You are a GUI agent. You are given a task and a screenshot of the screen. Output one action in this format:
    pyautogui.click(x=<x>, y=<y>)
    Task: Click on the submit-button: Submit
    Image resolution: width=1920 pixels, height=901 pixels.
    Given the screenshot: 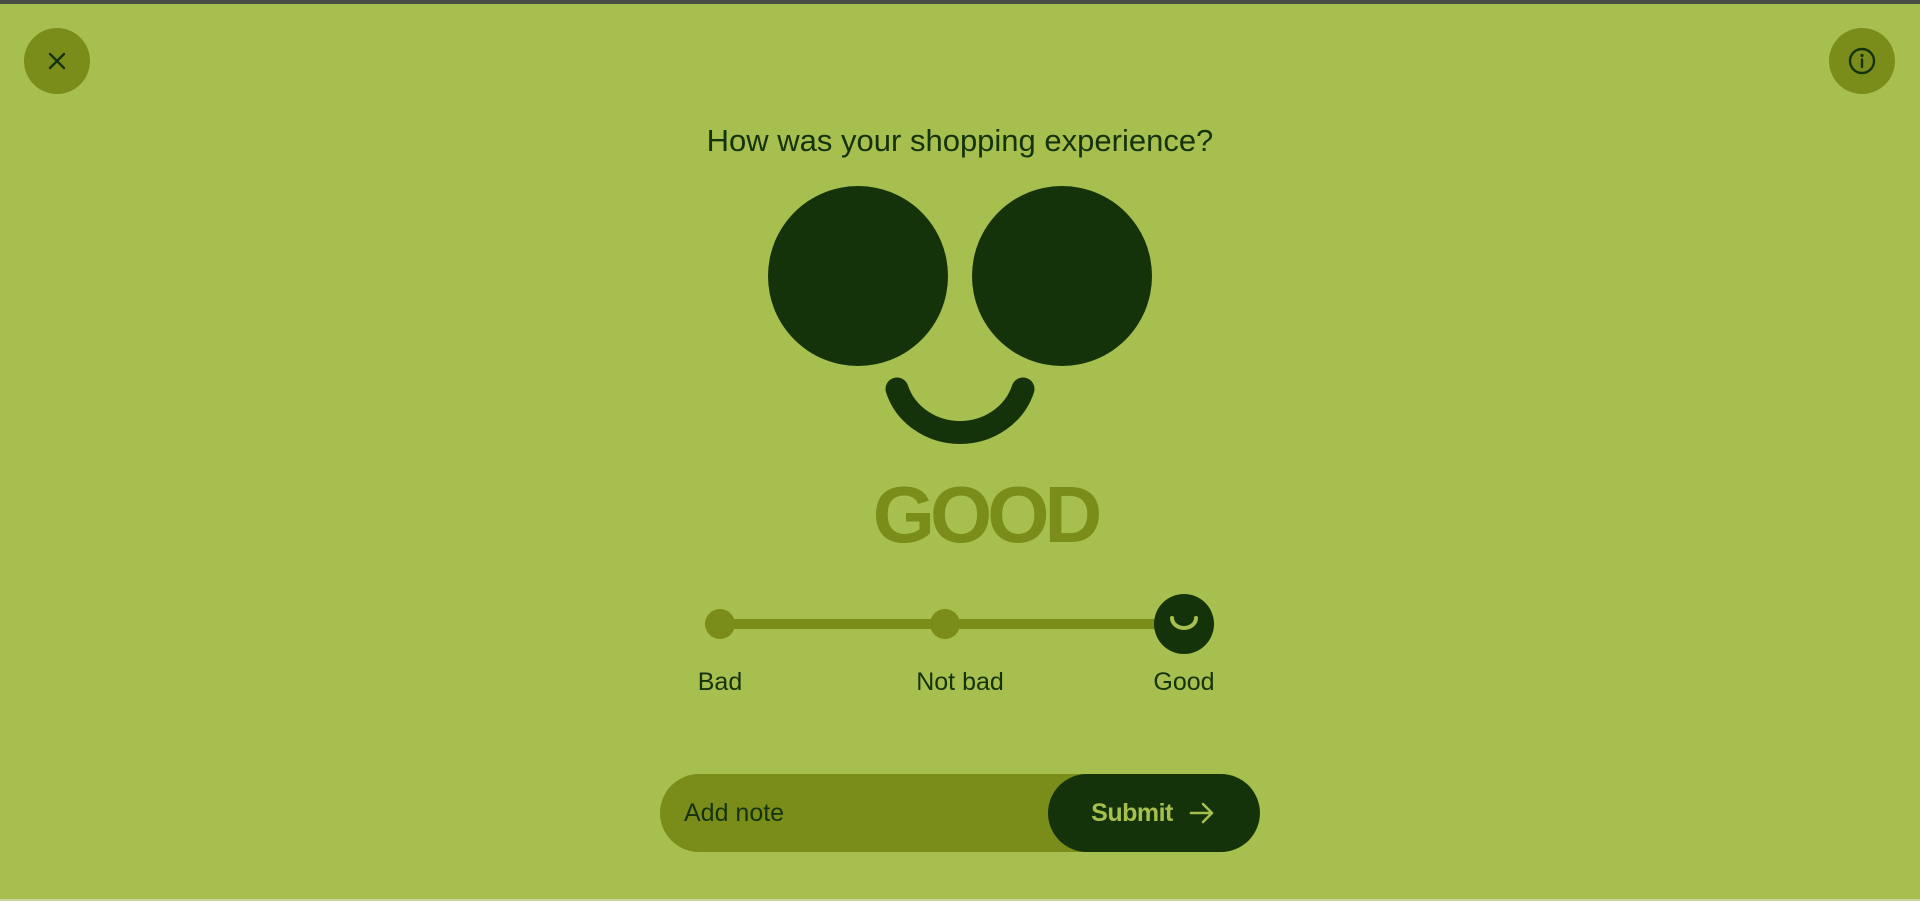 What is the action you would take?
    pyautogui.click(x=1154, y=813)
    